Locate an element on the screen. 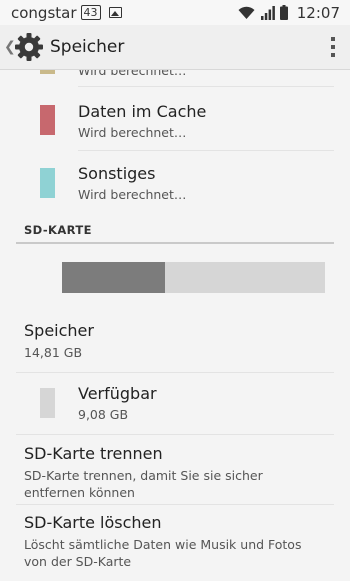 The image size is (350, 581). notification-badge-icon: 43 is located at coordinates (90, 12).